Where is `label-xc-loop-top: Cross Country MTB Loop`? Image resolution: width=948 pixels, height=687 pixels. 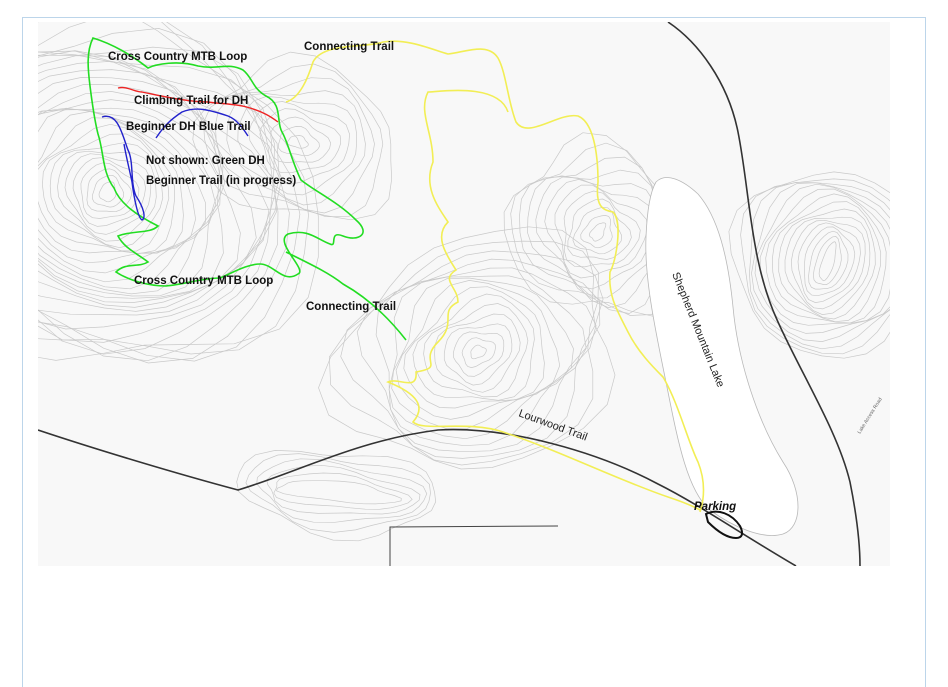 label-xc-loop-top: Cross Country MTB Loop is located at coordinates (177, 57).